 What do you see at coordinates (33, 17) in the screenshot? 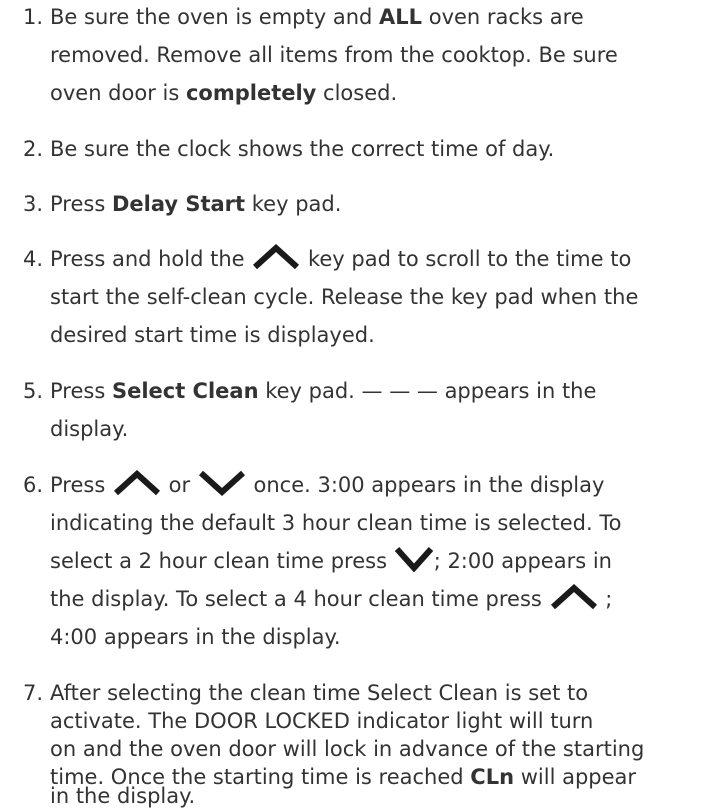
I see `step-number: 1.` at bounding box center [33, 17].